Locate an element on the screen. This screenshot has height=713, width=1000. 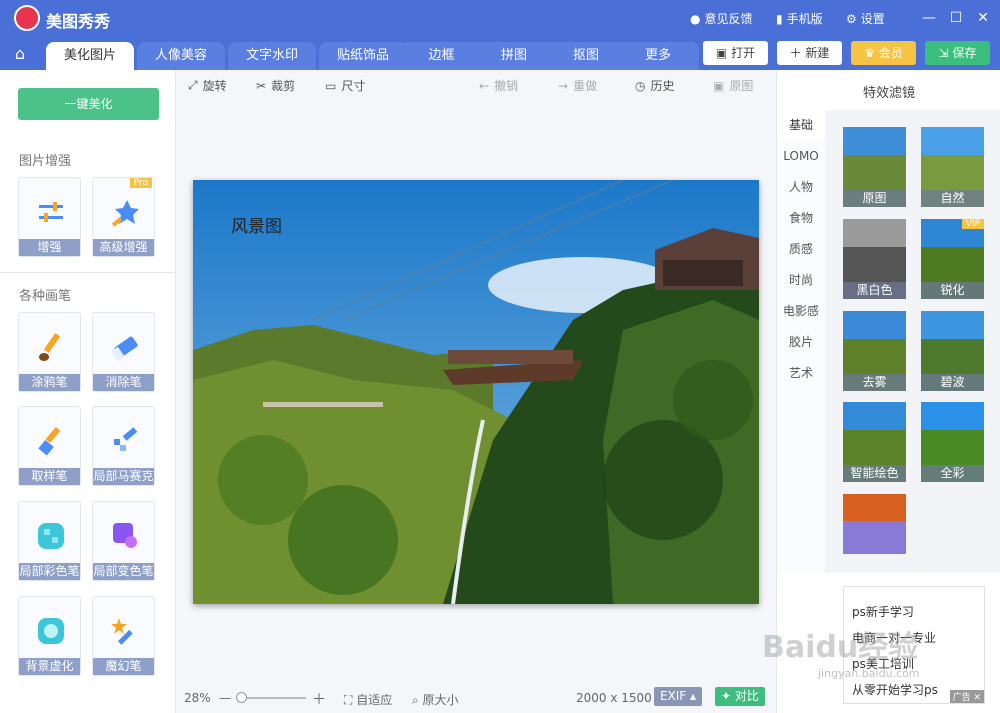
one-key-beautify-button: 一键美化 is located at coordinates (88, 104).